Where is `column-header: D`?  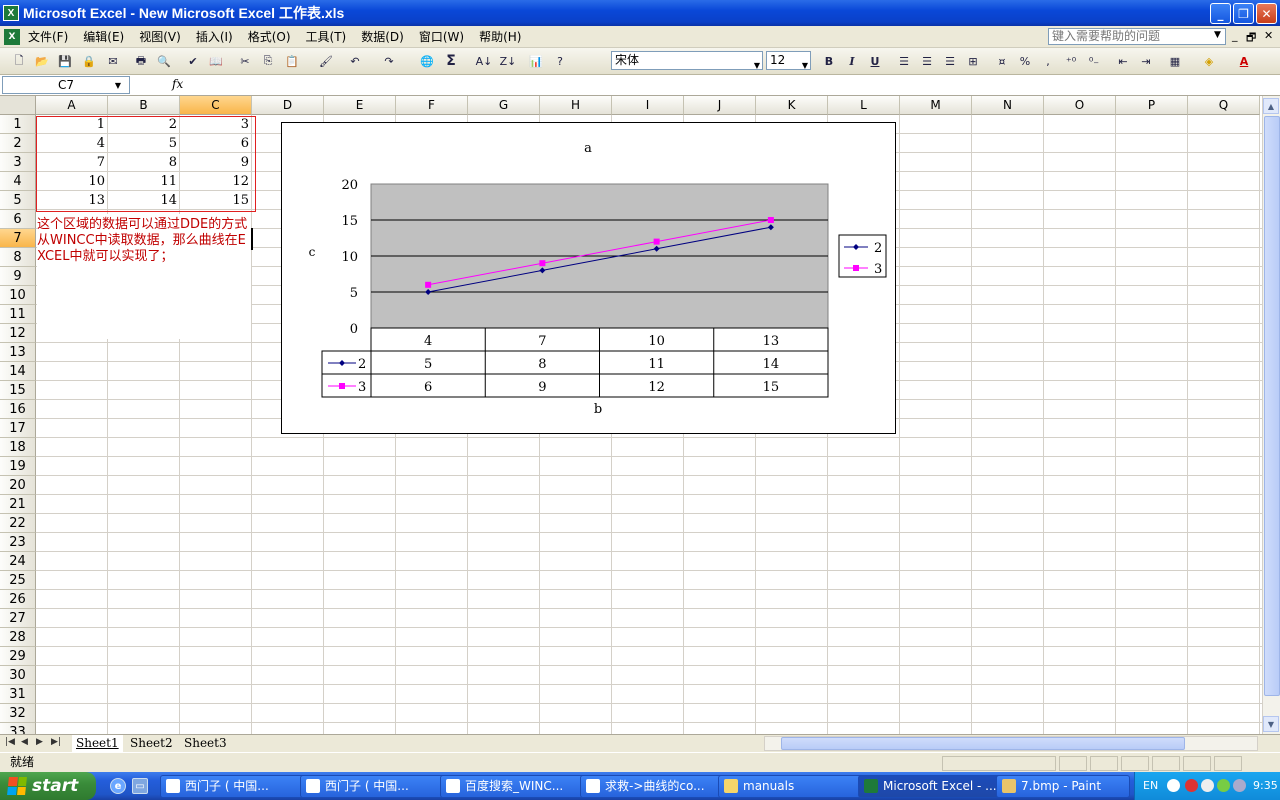 column-header: D is located at coordinates (288, 105).